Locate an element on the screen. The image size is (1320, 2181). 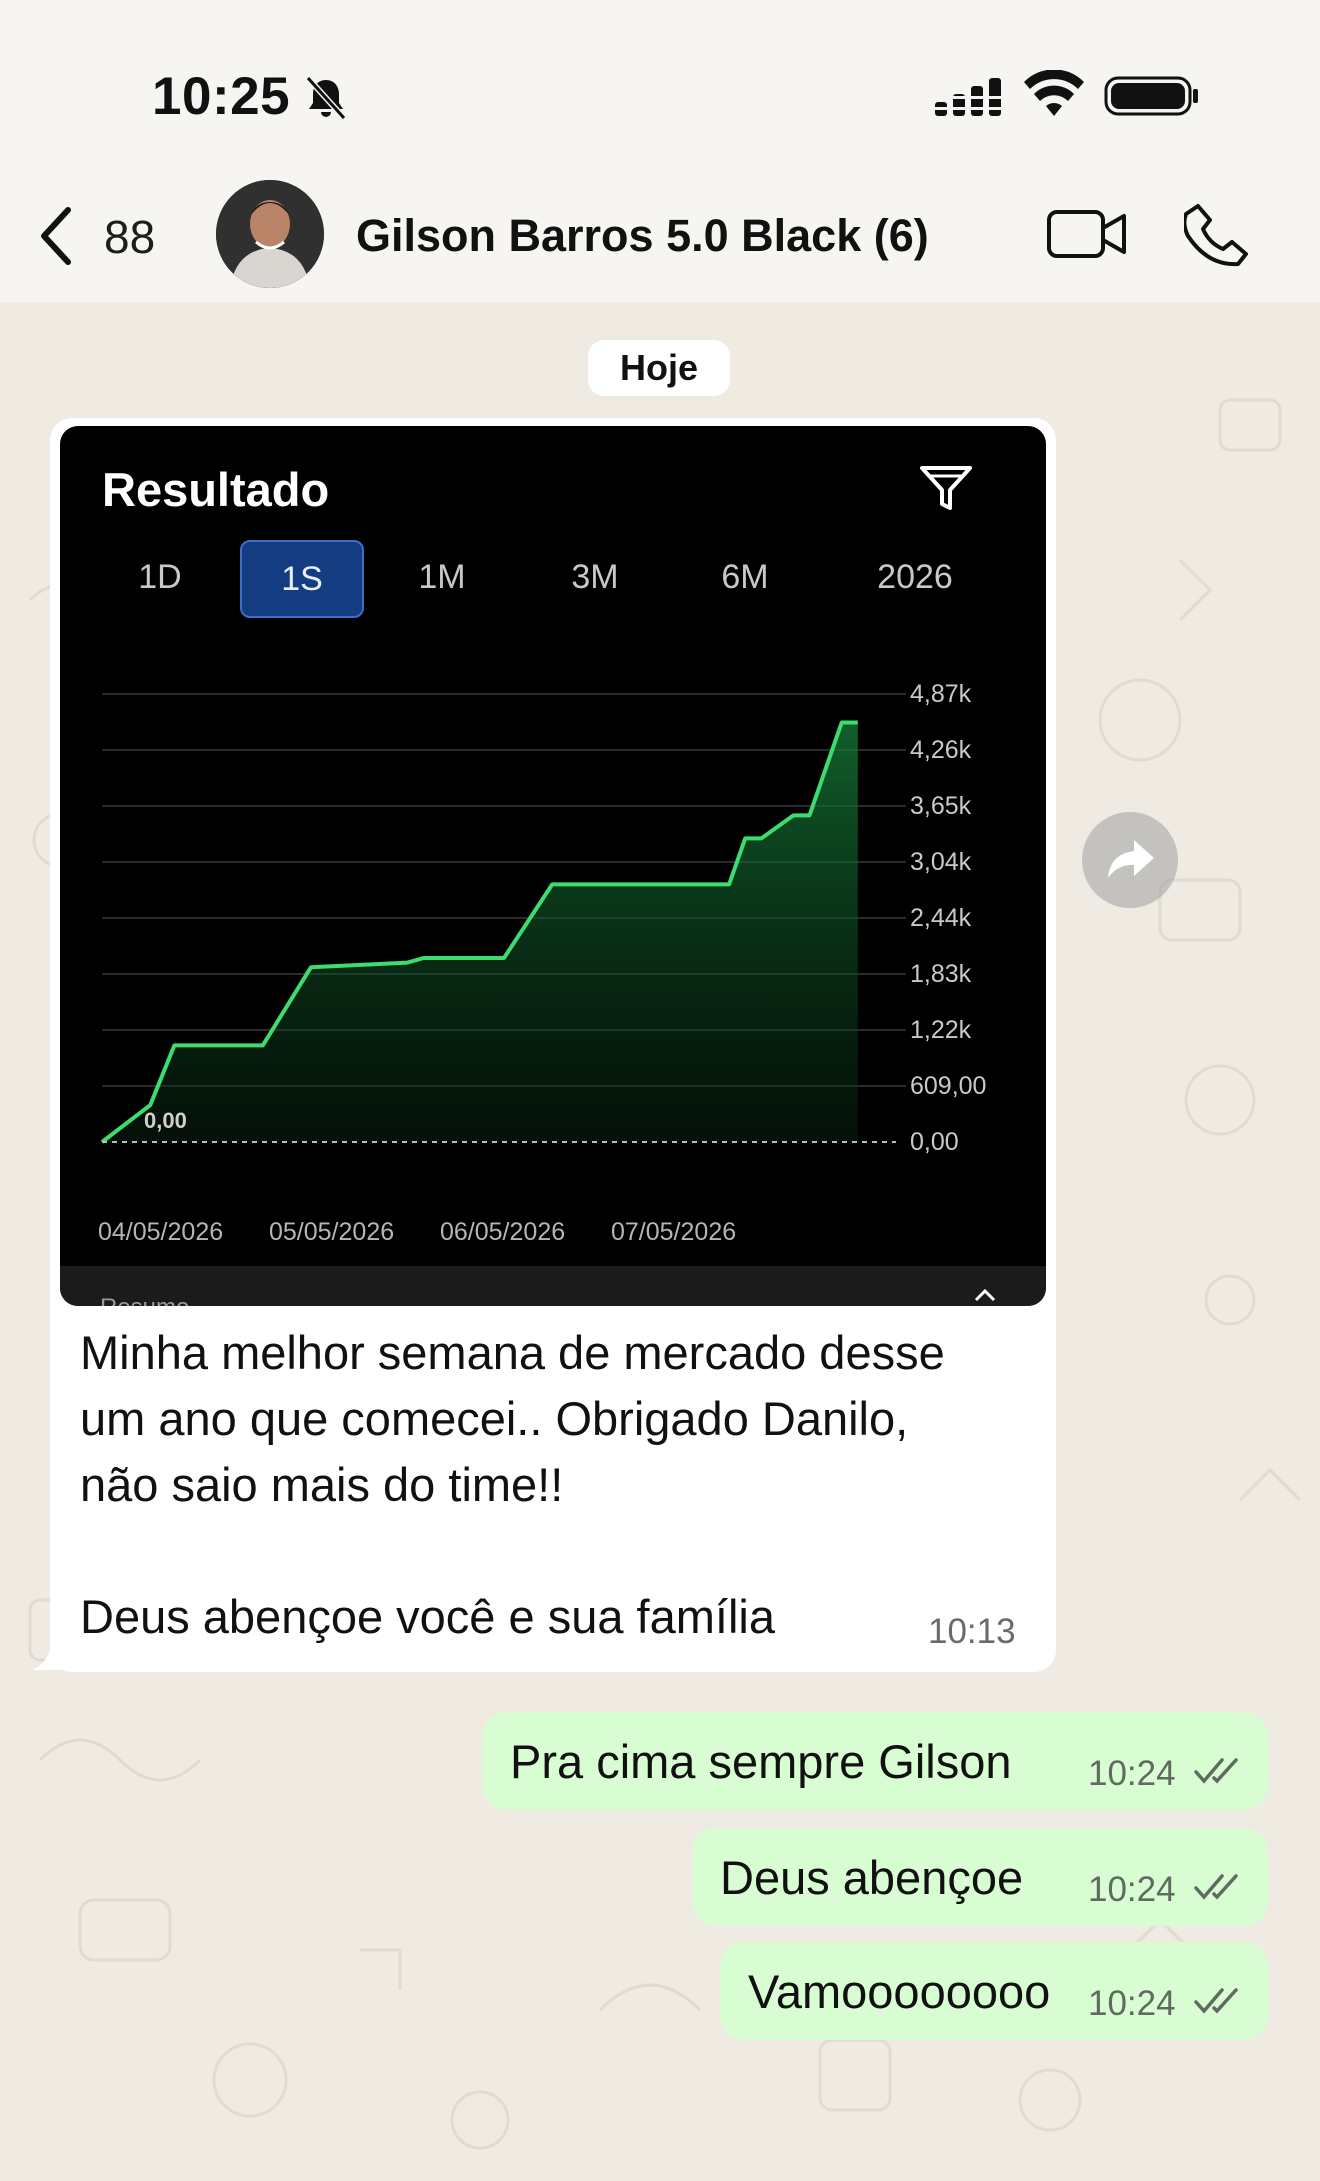
message-line is located at coordinates (560, 1551).